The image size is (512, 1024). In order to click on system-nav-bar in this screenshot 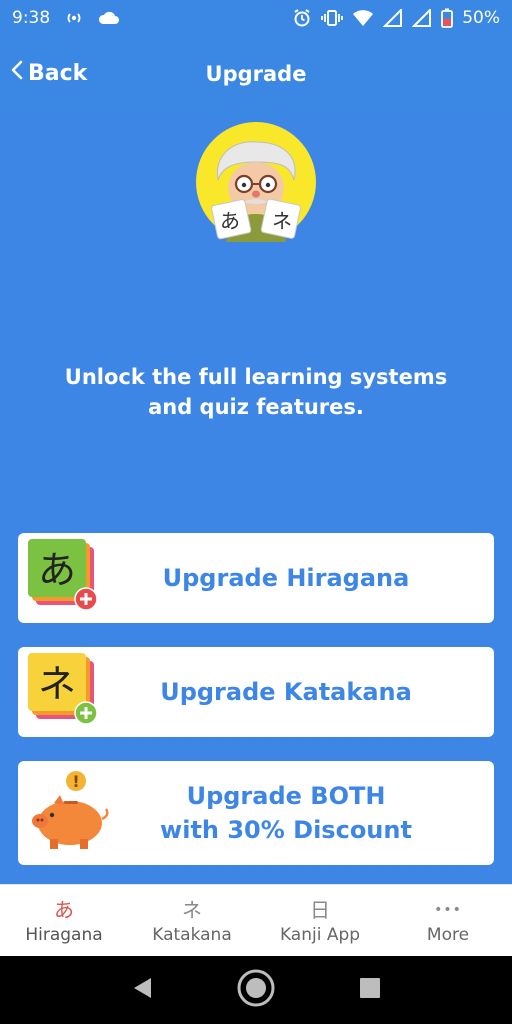, I will do `click(256, 990)`.